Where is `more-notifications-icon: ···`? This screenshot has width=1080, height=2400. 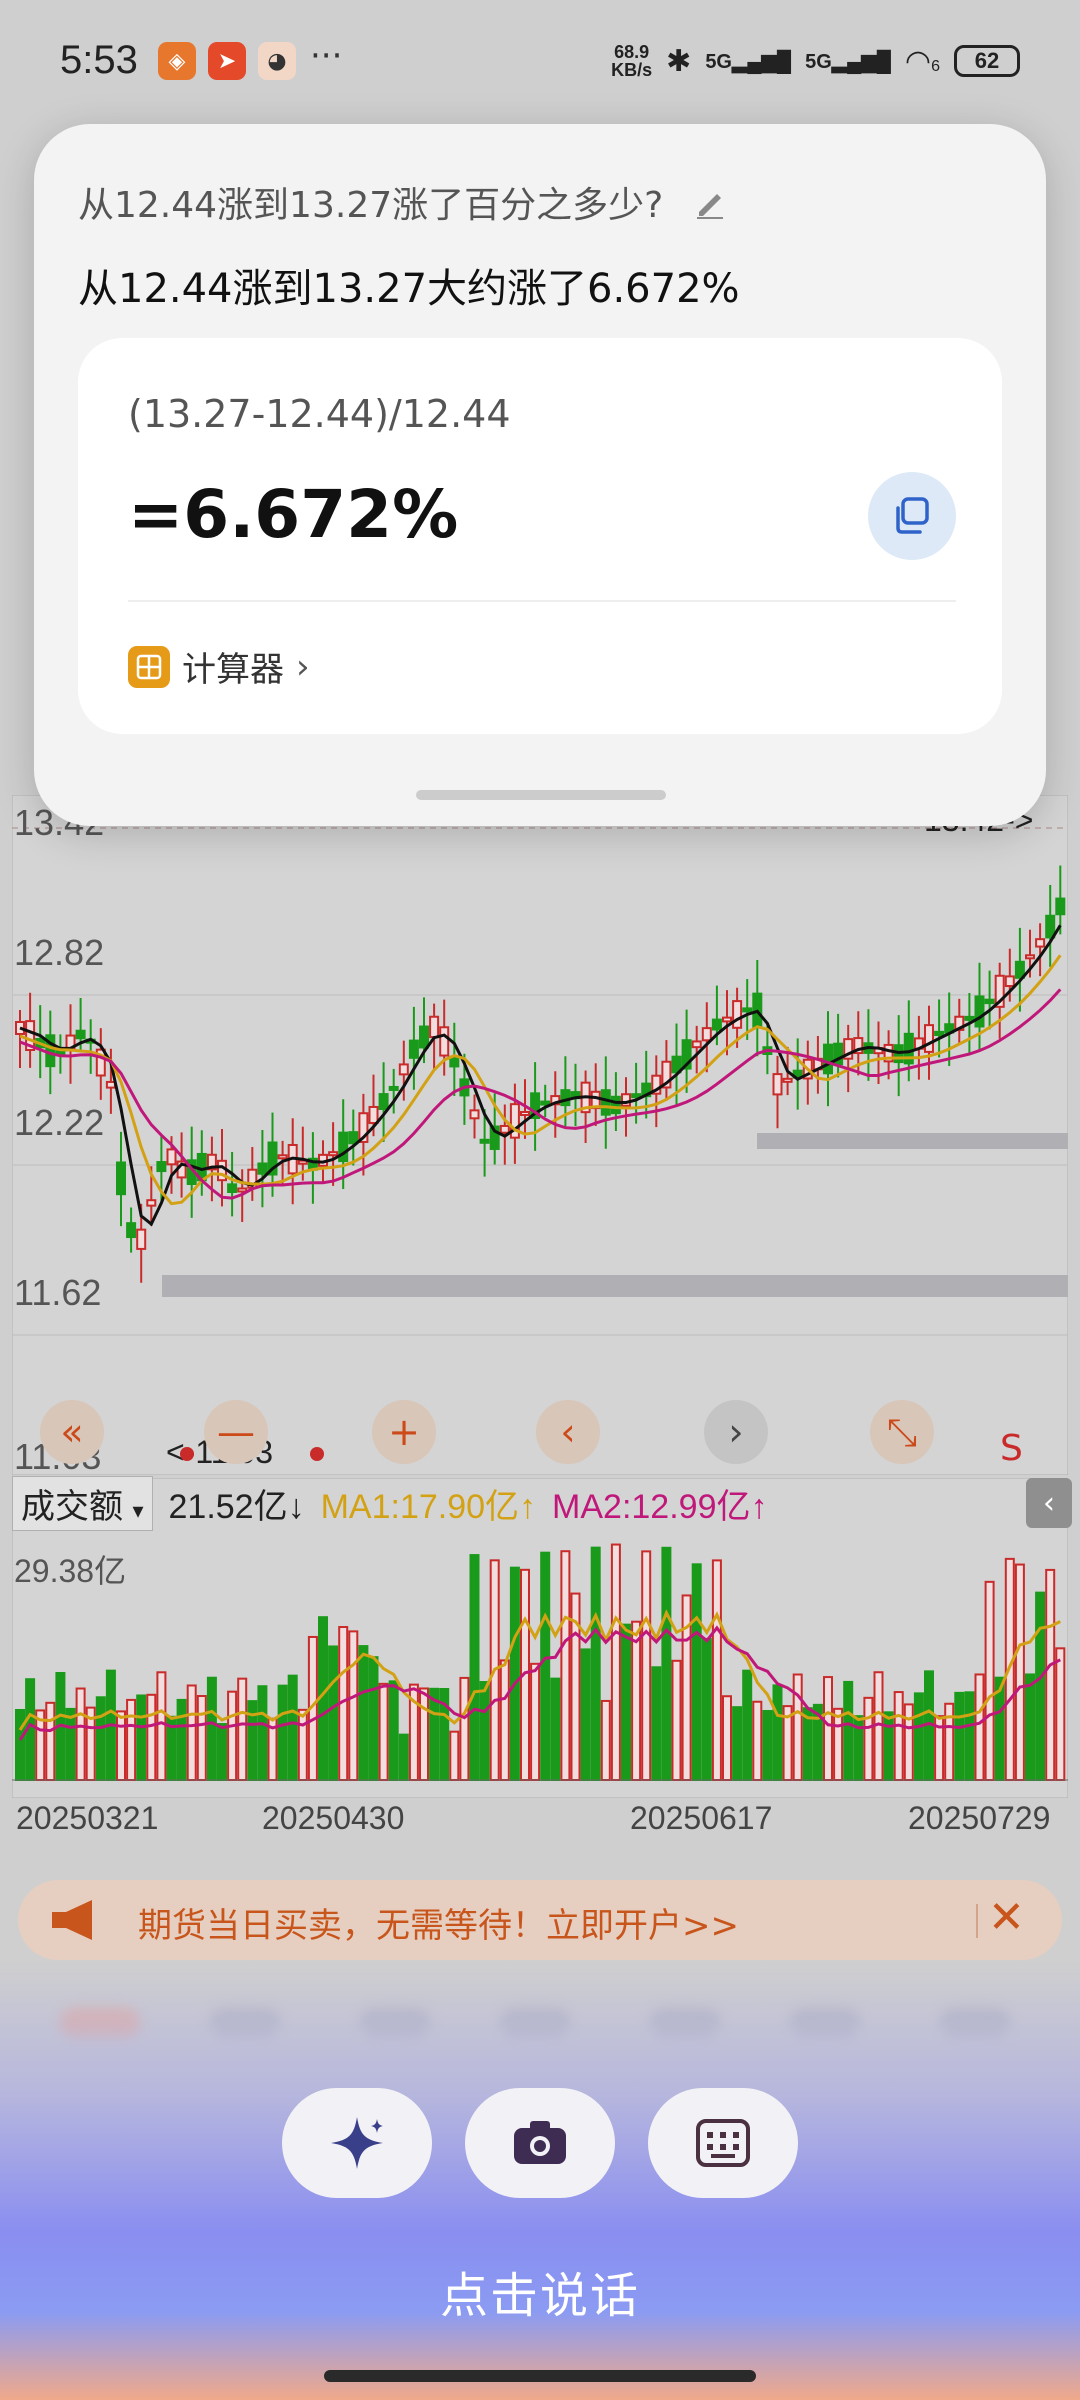 more-notifications-icon: ··· is located at coordinates (326, 56).